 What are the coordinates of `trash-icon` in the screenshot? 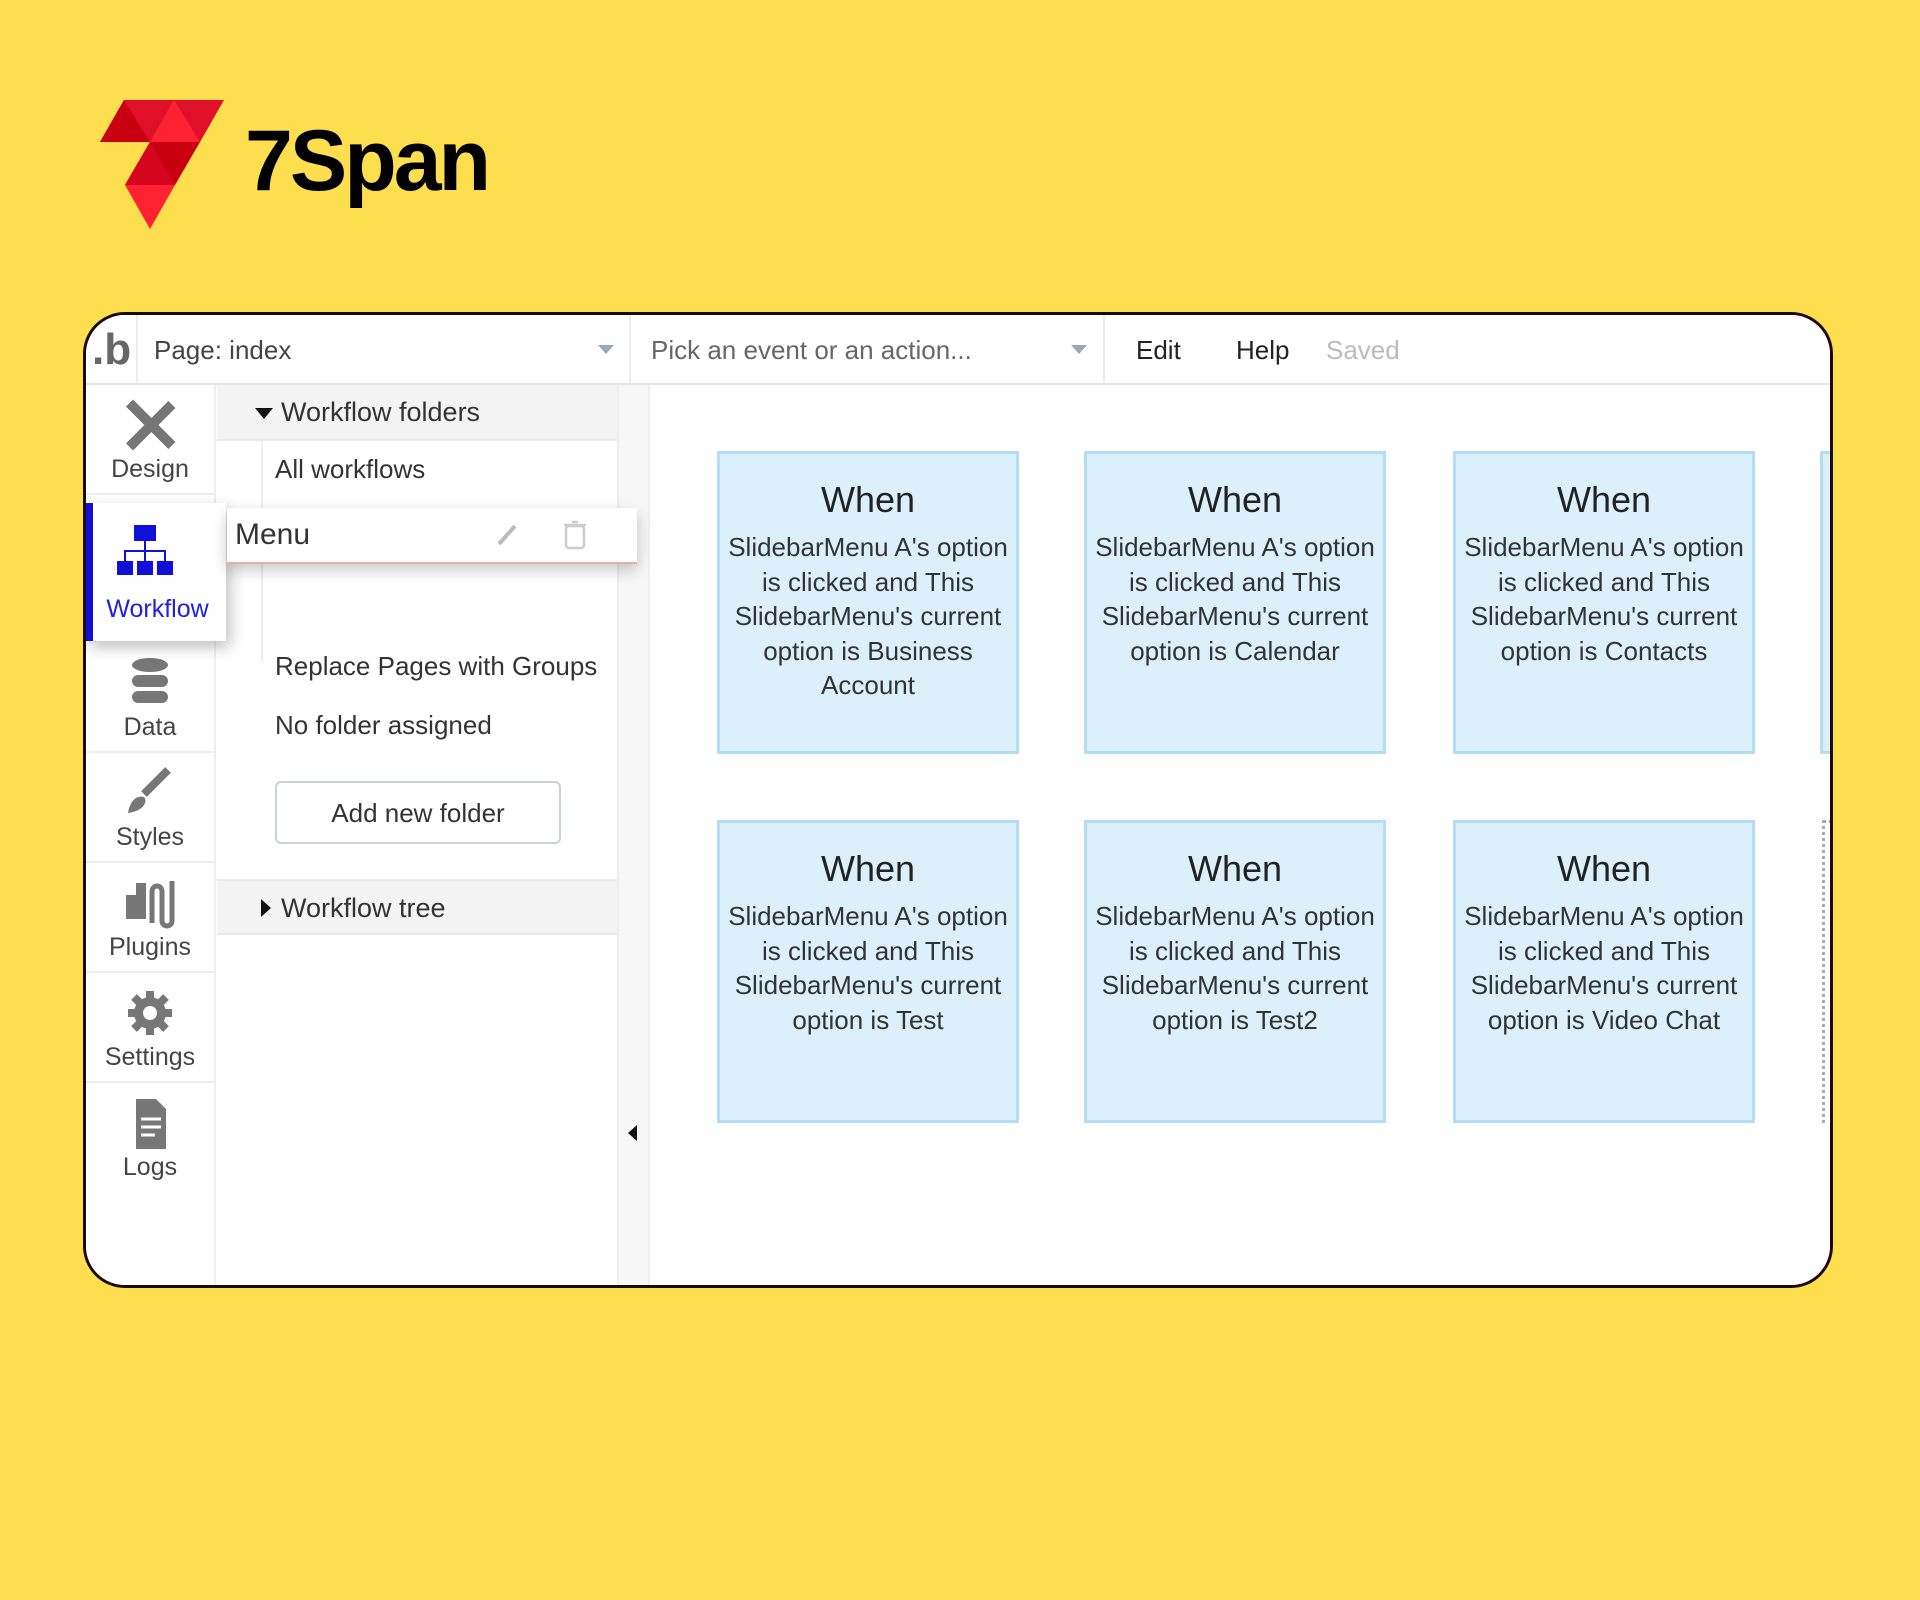 It's located at (575, 535).